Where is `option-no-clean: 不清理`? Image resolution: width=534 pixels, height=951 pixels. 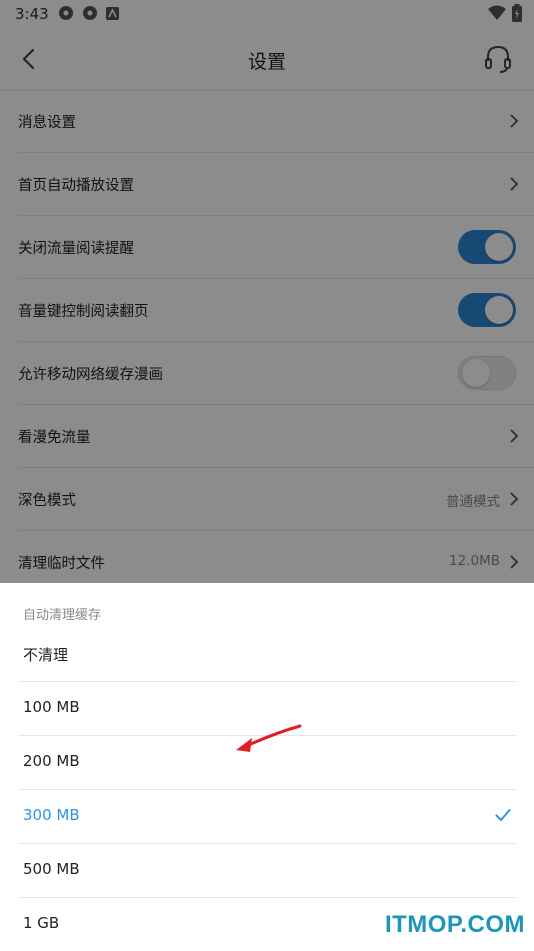 option-no-clean: 不清理 is located at coordinates (267, 654).